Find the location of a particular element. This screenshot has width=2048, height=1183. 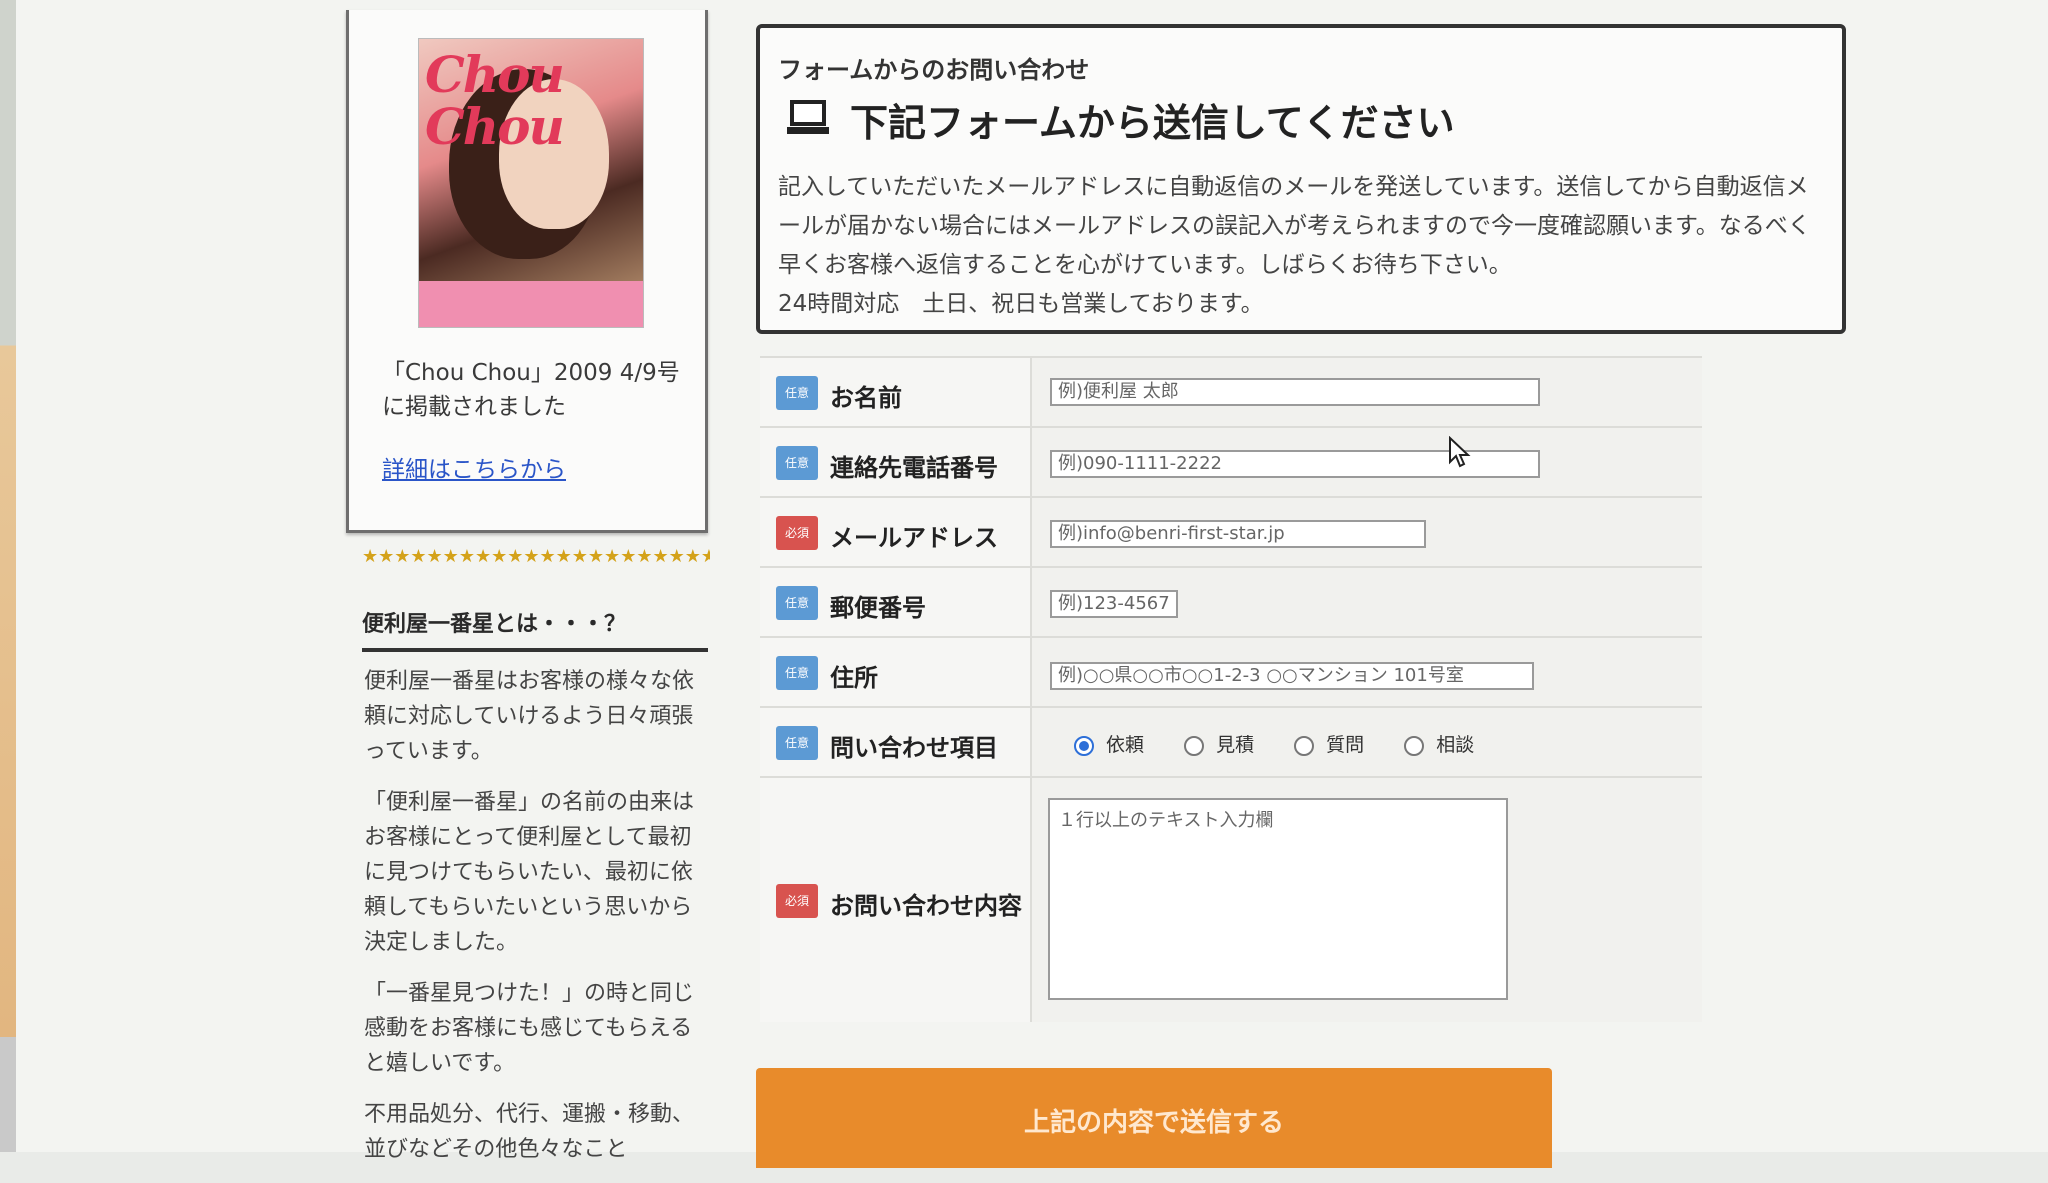

form-label-cell: 任意 問い合わせ項目 is located at coordinates (896, 741).